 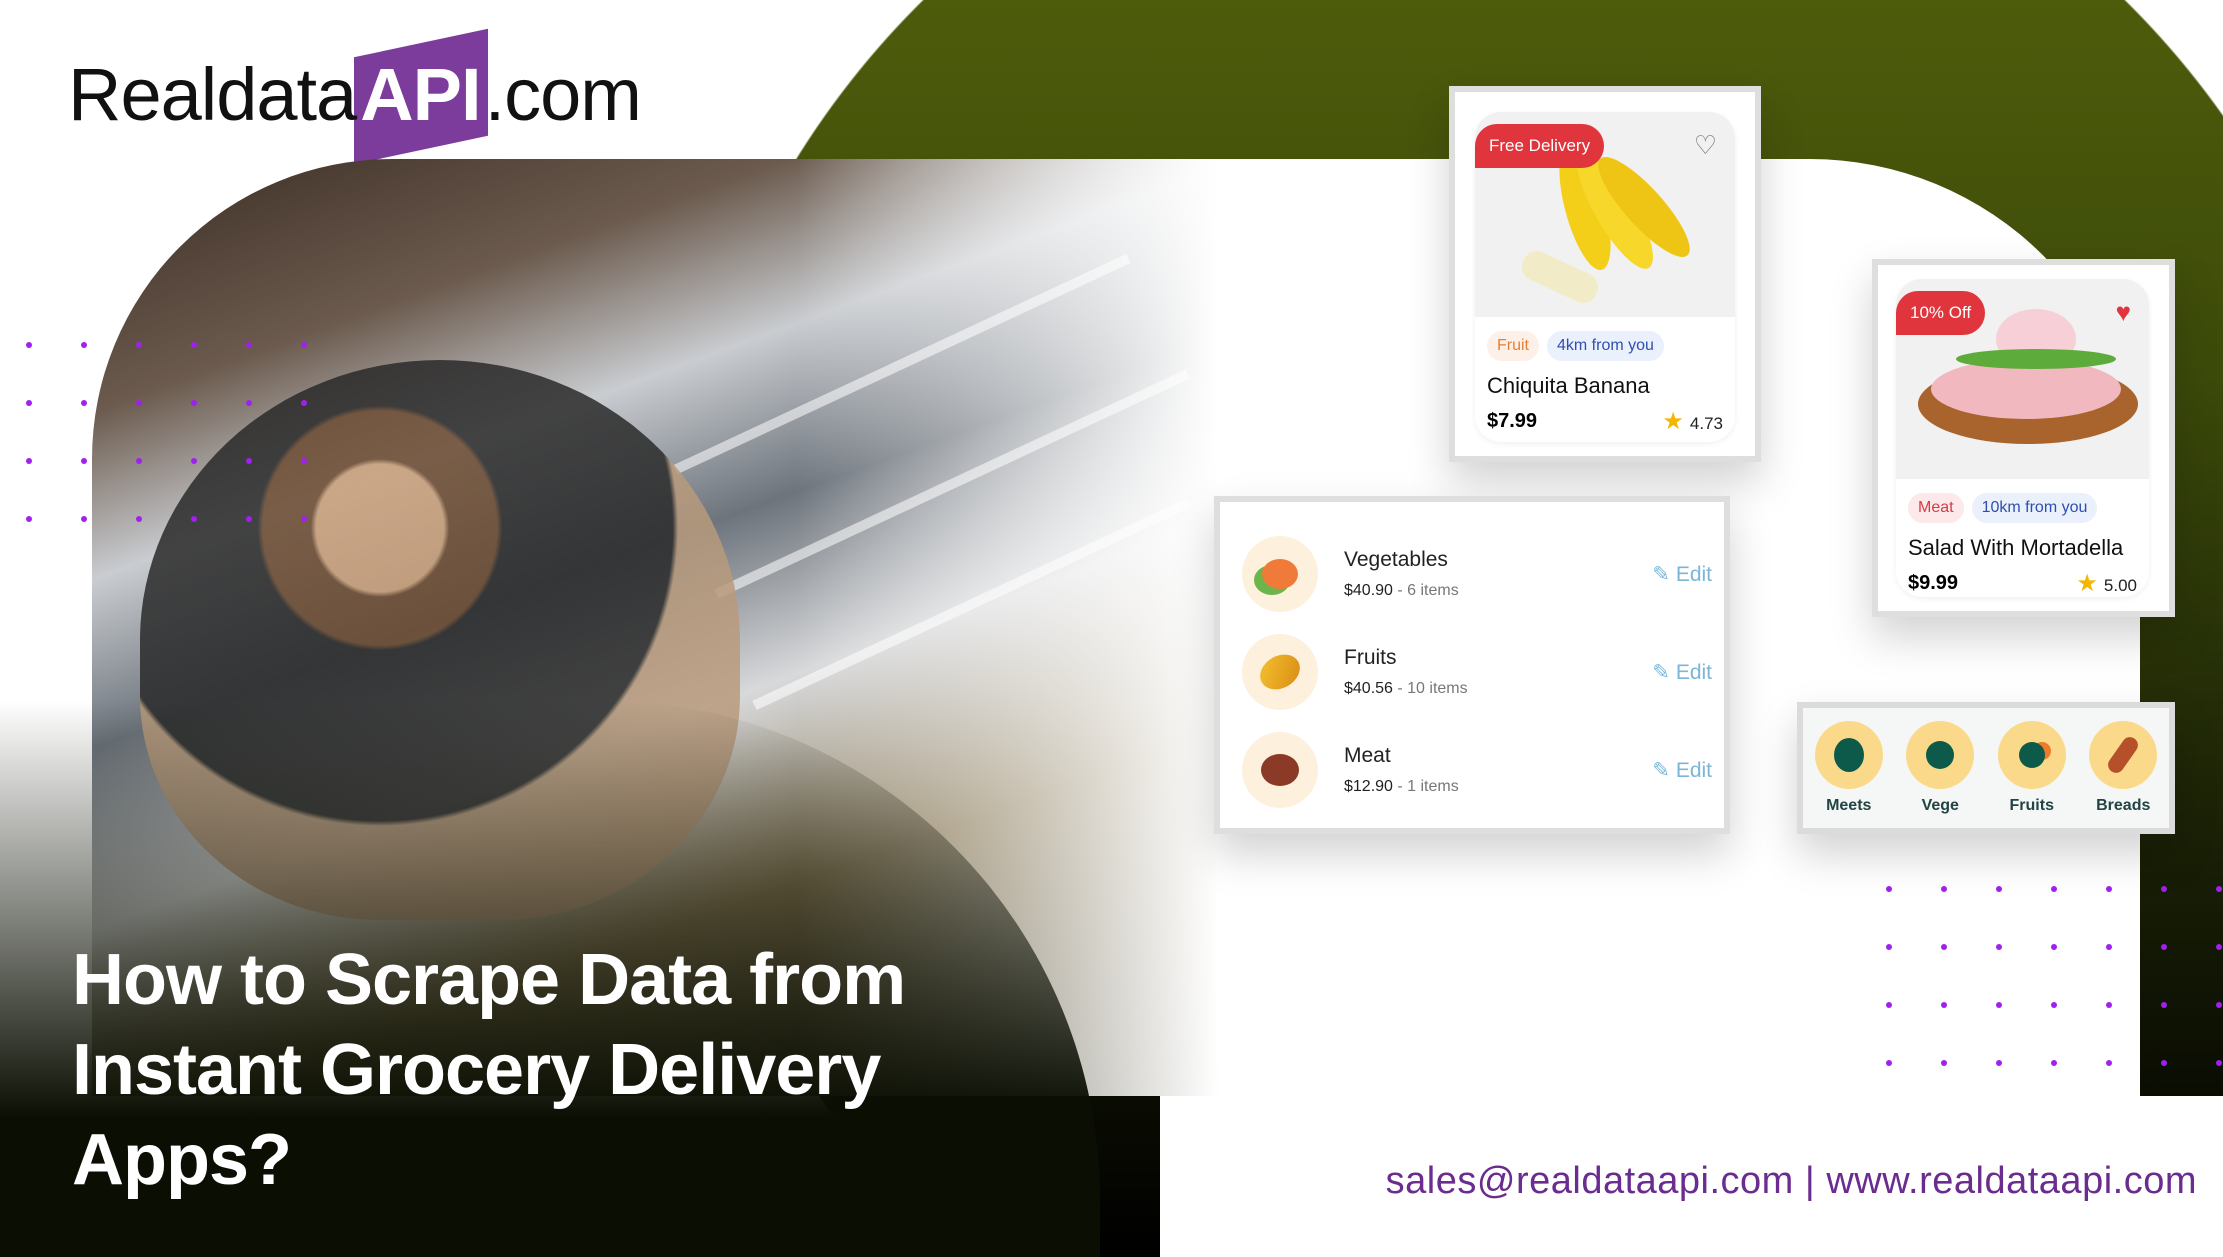 I want to click on title-line: Instant Grocery Delivery, so click(x=476, y=1070).